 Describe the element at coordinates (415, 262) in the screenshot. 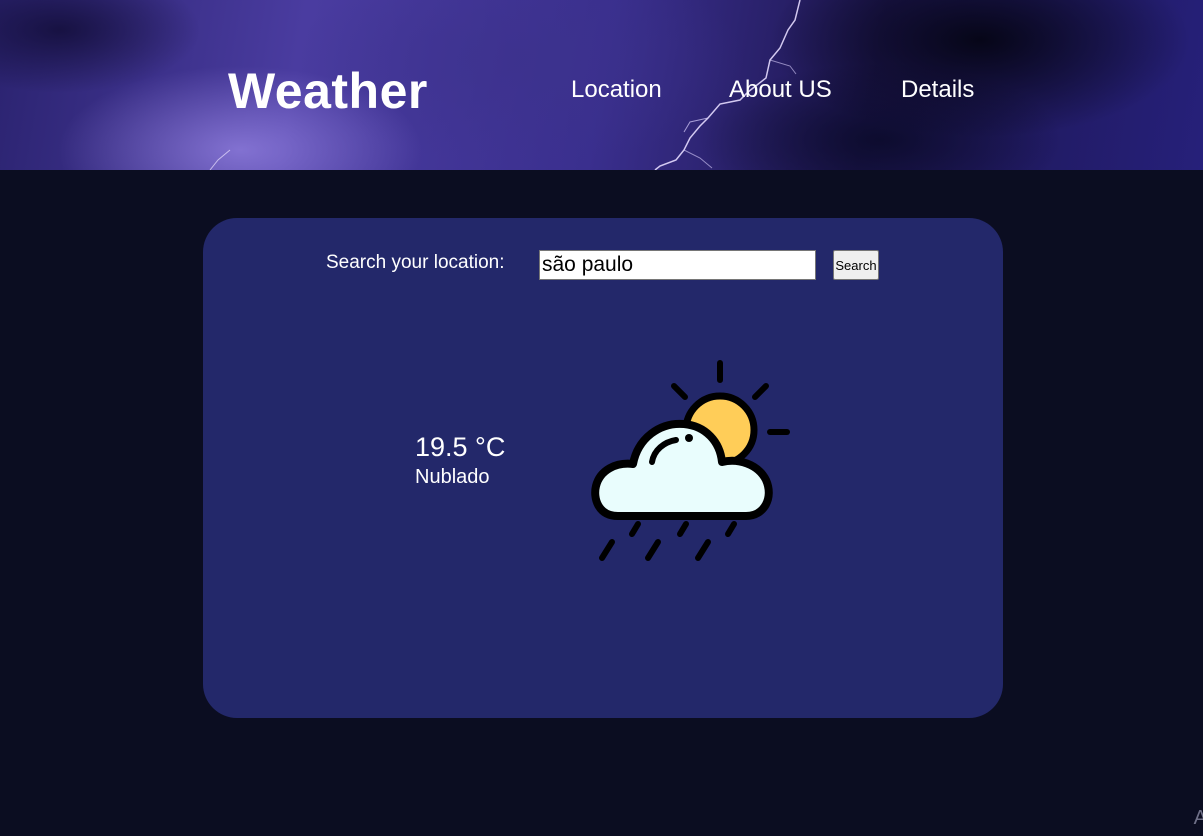

I see `search-label: Search your location:` at that location.